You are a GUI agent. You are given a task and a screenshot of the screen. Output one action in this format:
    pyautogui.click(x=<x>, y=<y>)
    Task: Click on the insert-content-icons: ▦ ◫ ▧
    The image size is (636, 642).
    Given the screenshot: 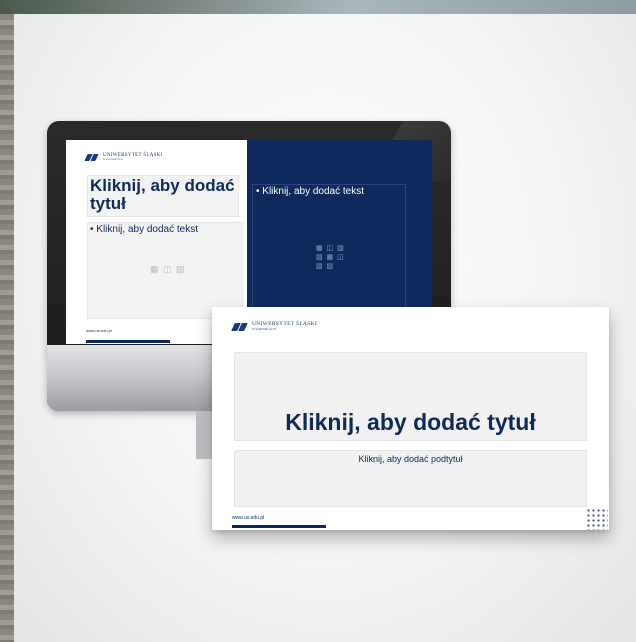 What is the action you would take?
    pyautogui.click(x=168, y=269)
    